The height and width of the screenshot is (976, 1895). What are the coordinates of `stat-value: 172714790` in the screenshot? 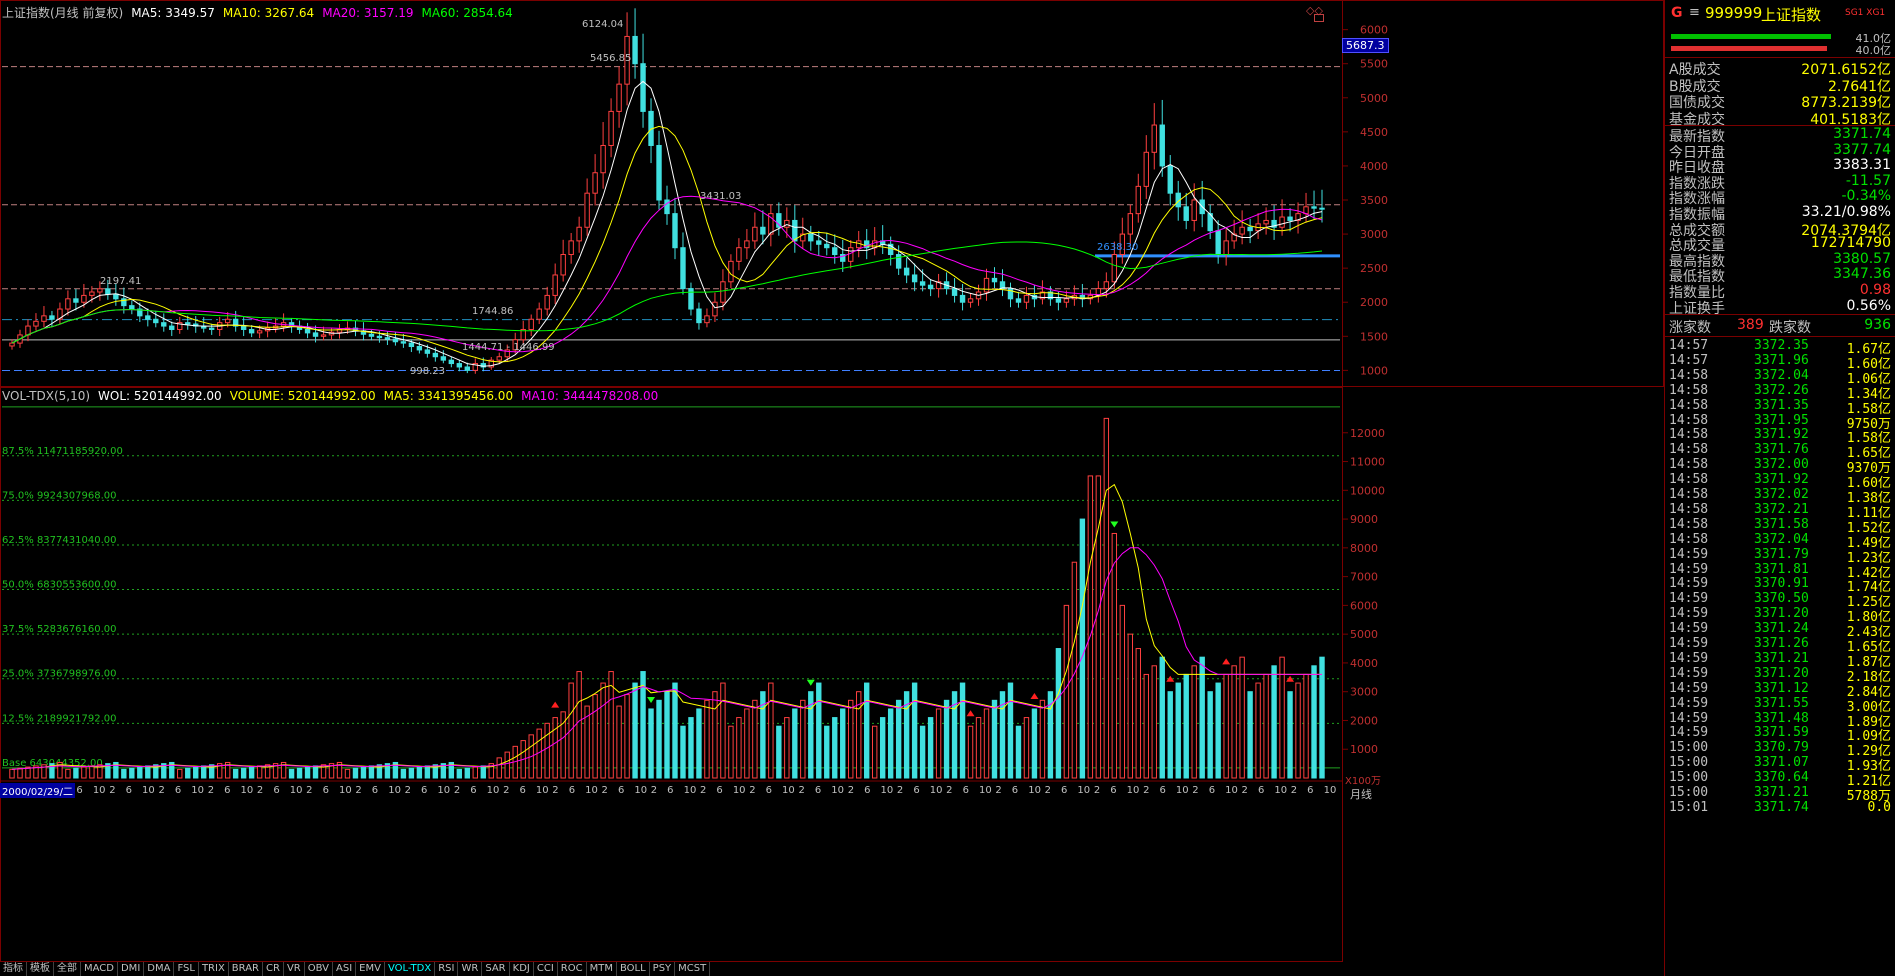 It's located at (1850, 243).